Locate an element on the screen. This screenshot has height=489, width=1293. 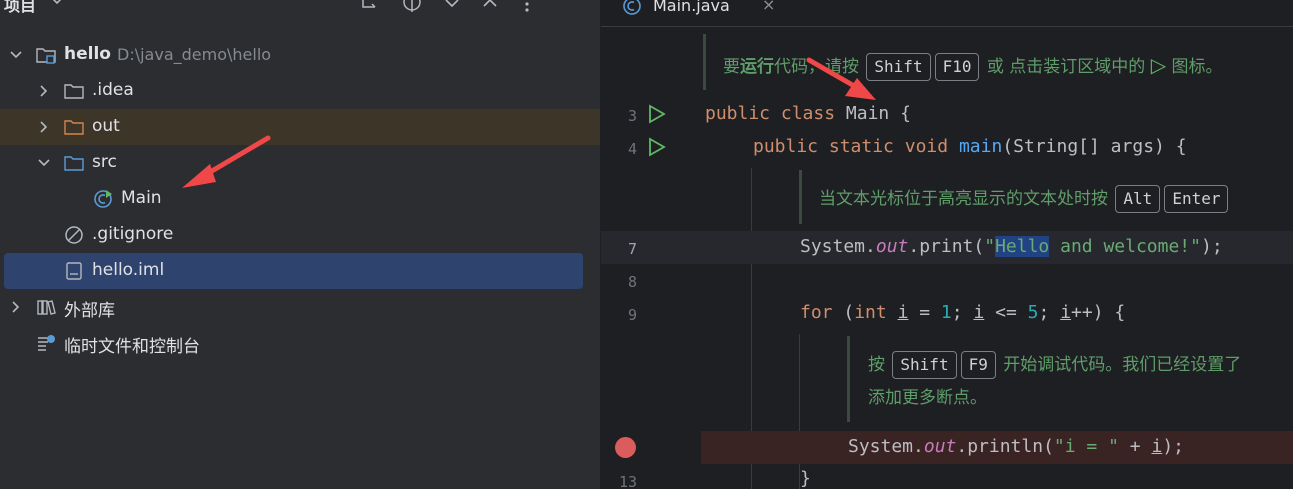
annotation-arrow-icon is located at coordinates (226, 161).